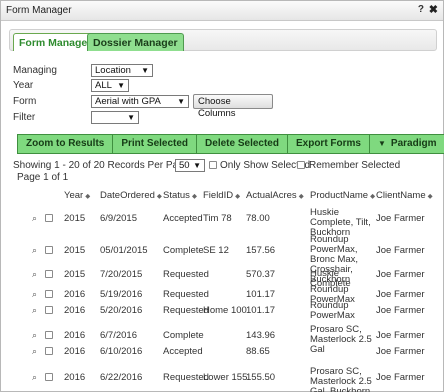 The width and height of the screenshot is (444, 392). I want to click on cell-actual-acres: 101.17, so click(261, 310).